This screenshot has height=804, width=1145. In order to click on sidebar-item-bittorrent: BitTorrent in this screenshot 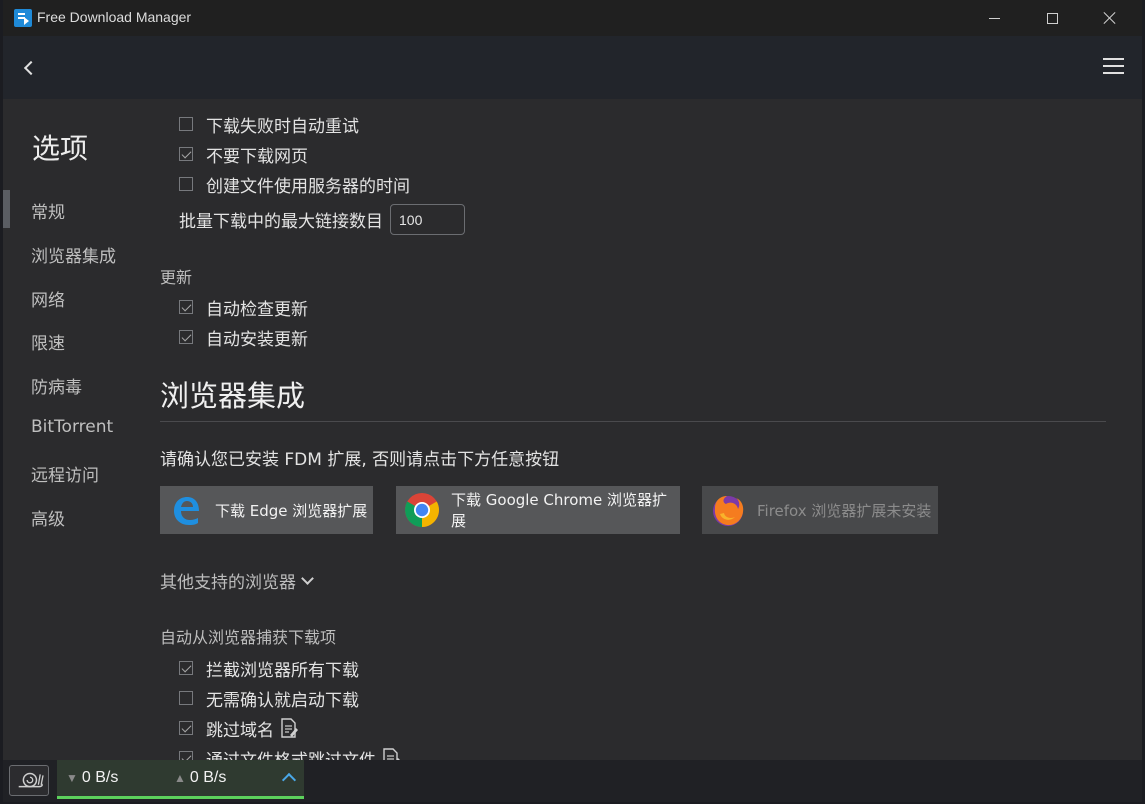, I will do `click(72, 427)`.